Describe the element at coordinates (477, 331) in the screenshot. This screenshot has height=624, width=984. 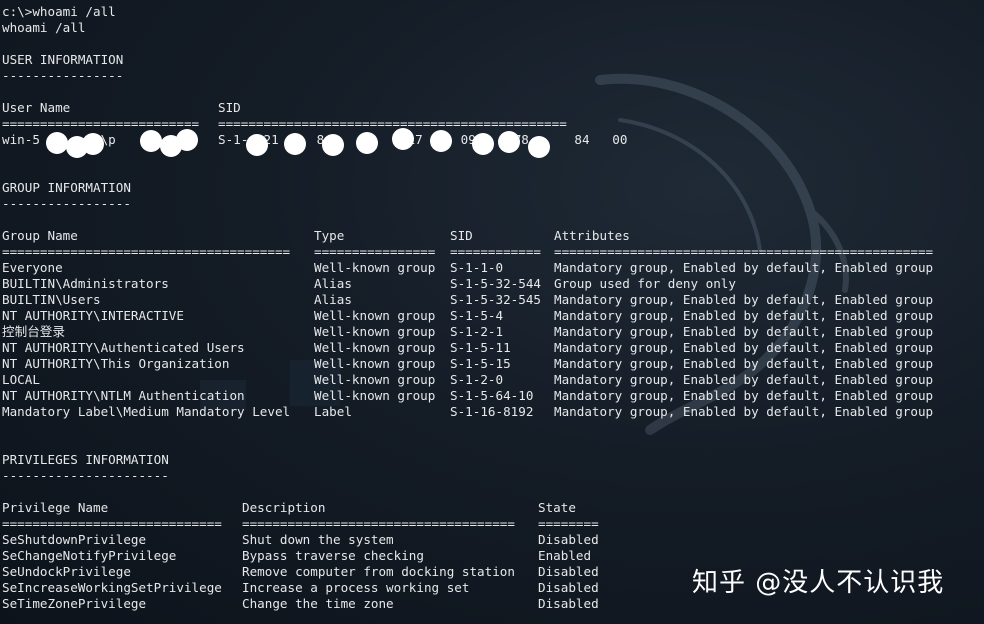
I see `group-sid-cell: S-1-2-1` at that location.